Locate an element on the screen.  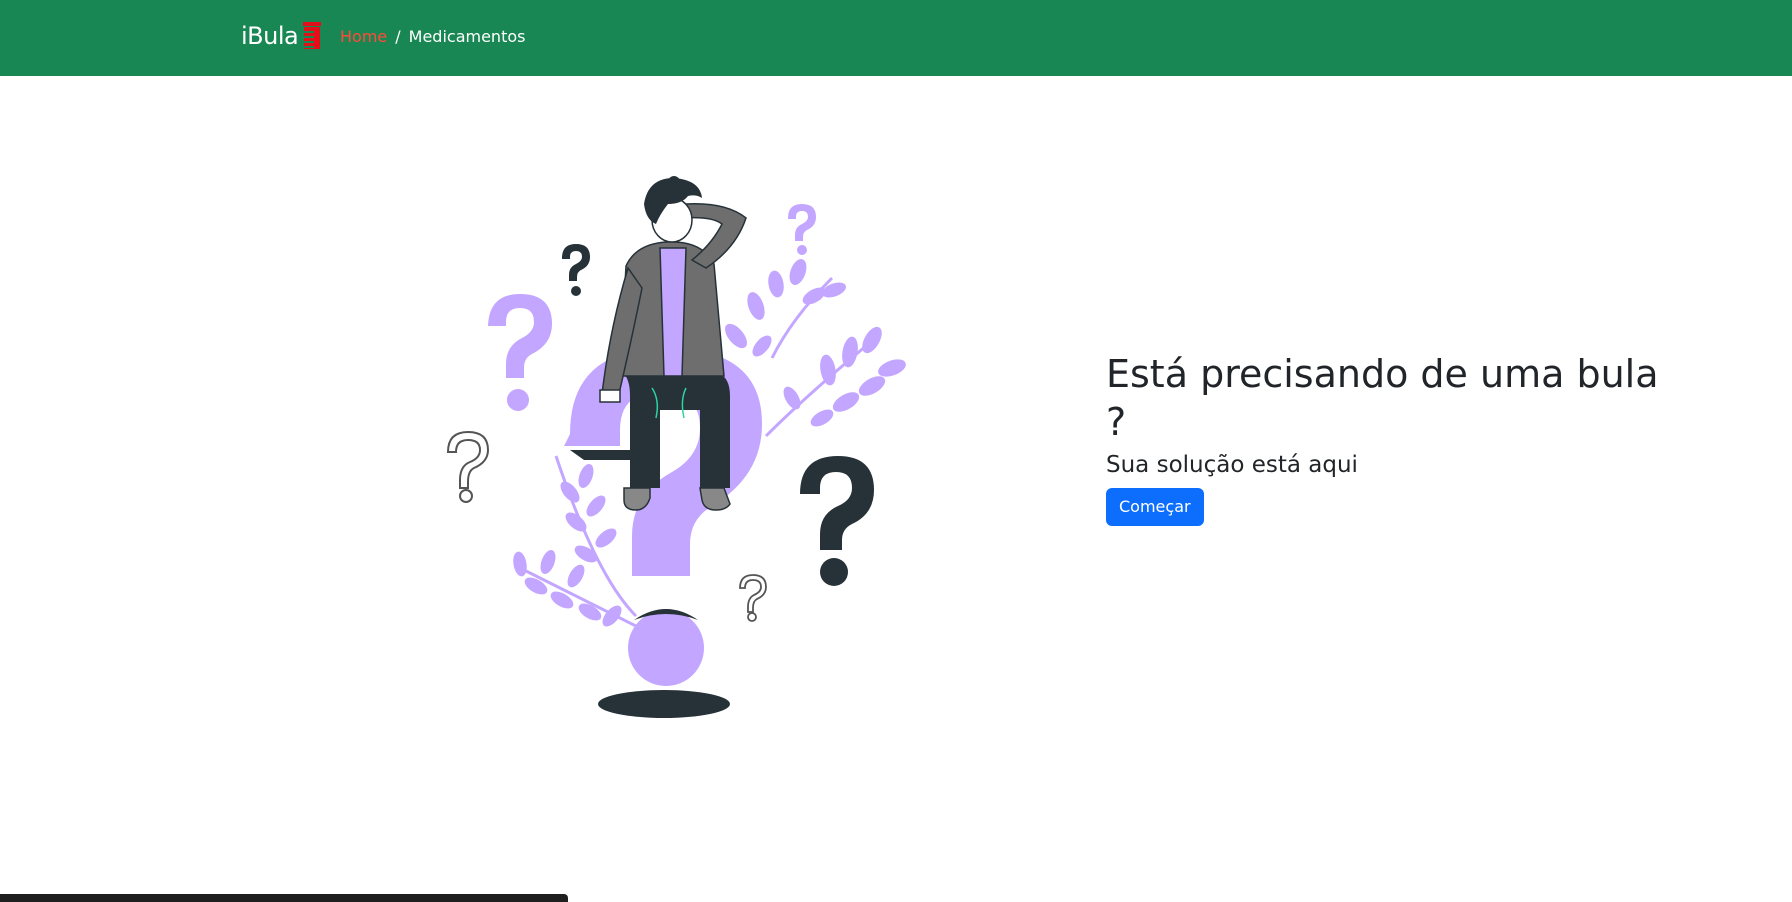
leaves-left is located at coordinates (575, 541).